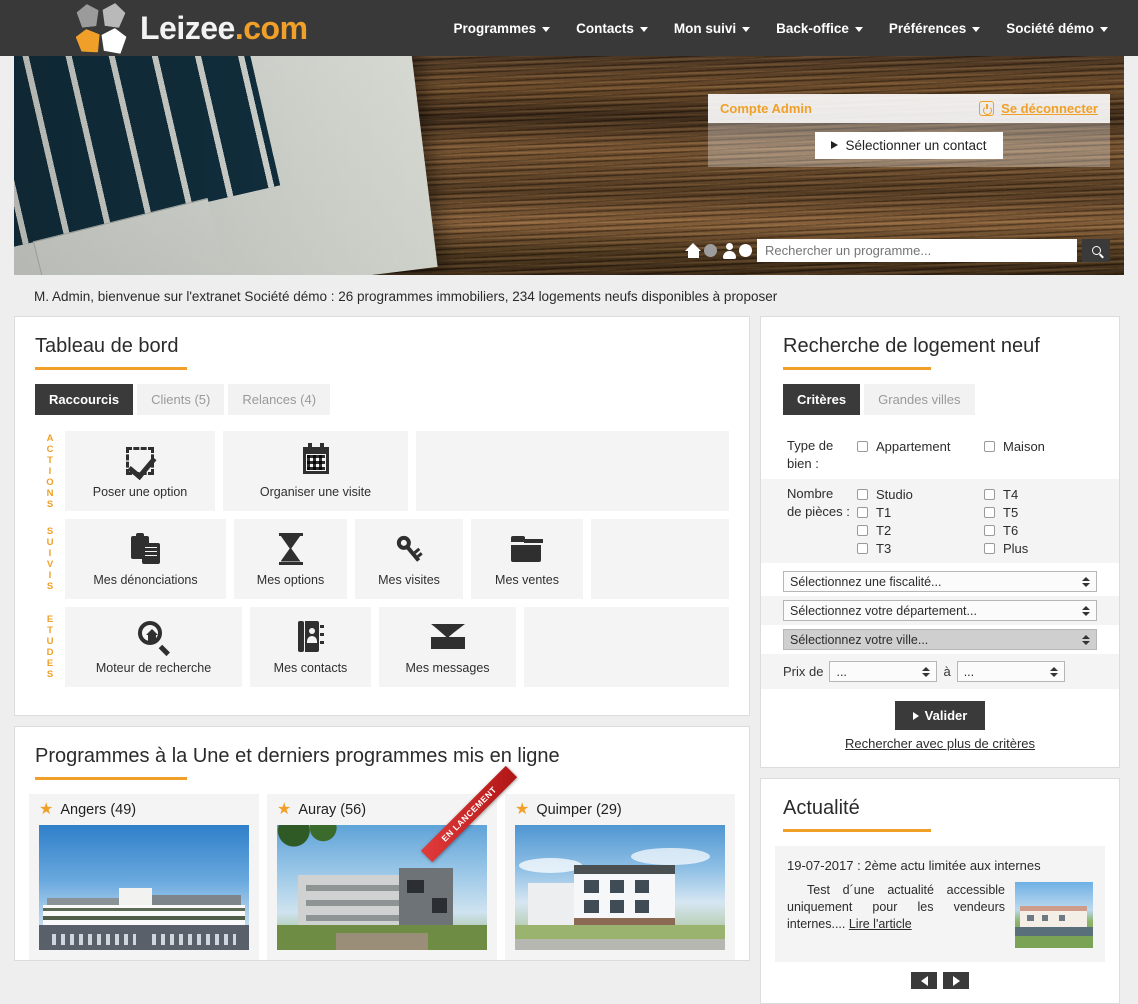 The height and width of the screenshot is (1004, 1138). I want to click on chevron-down-icon, so click(643, 29).